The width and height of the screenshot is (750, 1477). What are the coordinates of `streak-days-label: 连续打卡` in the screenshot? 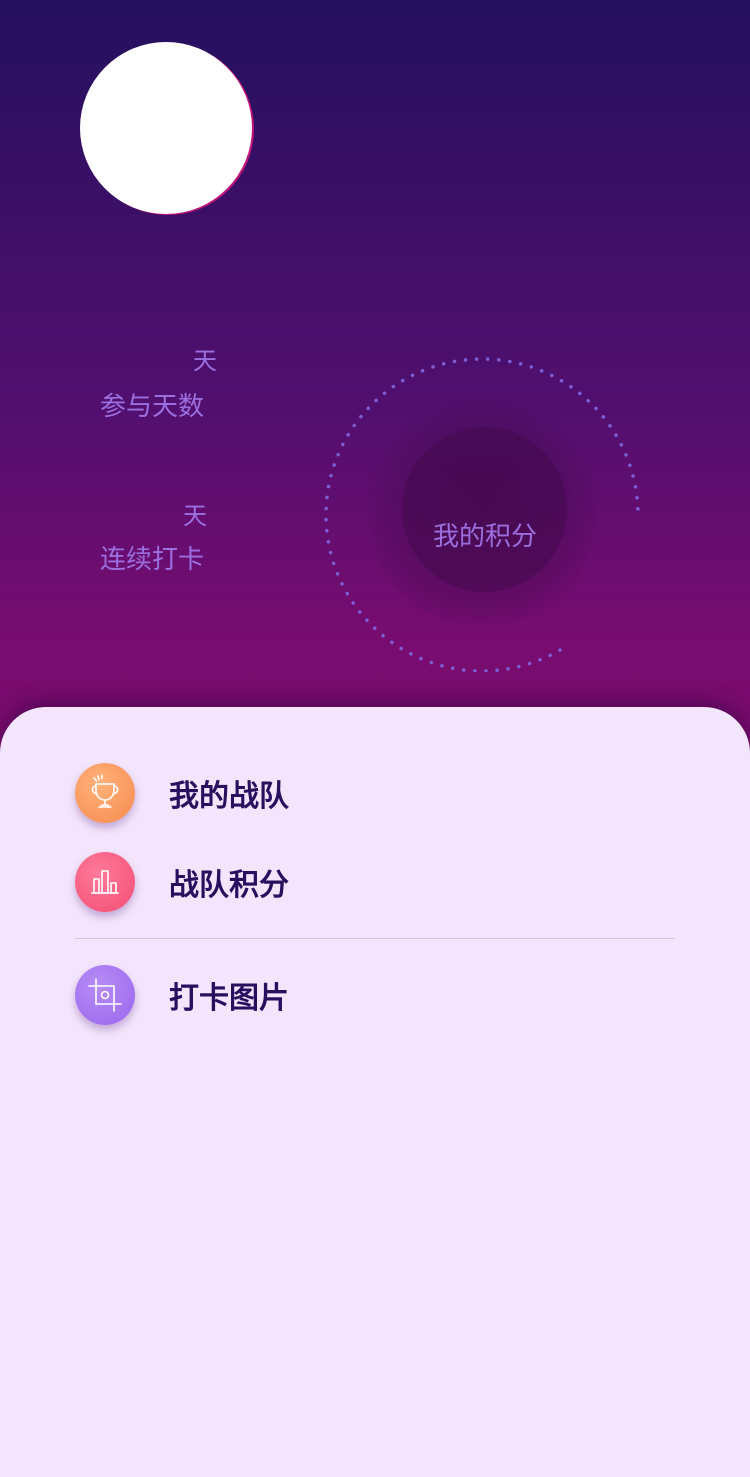 It's located at (152, 560).